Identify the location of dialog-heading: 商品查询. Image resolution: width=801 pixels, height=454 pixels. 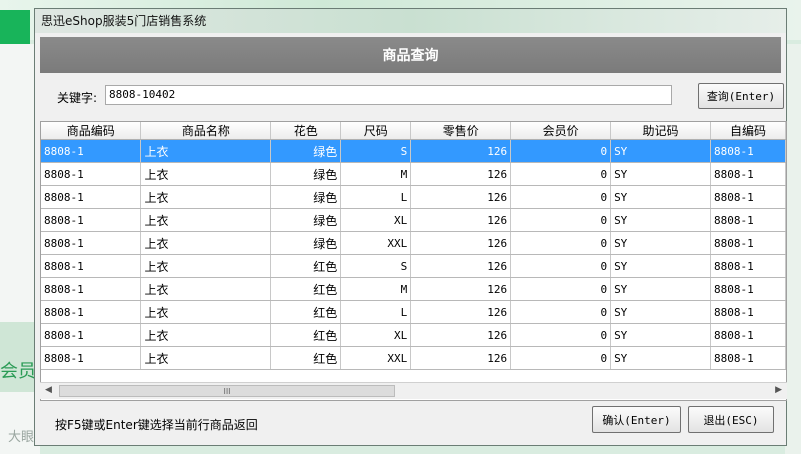
(410, 55).